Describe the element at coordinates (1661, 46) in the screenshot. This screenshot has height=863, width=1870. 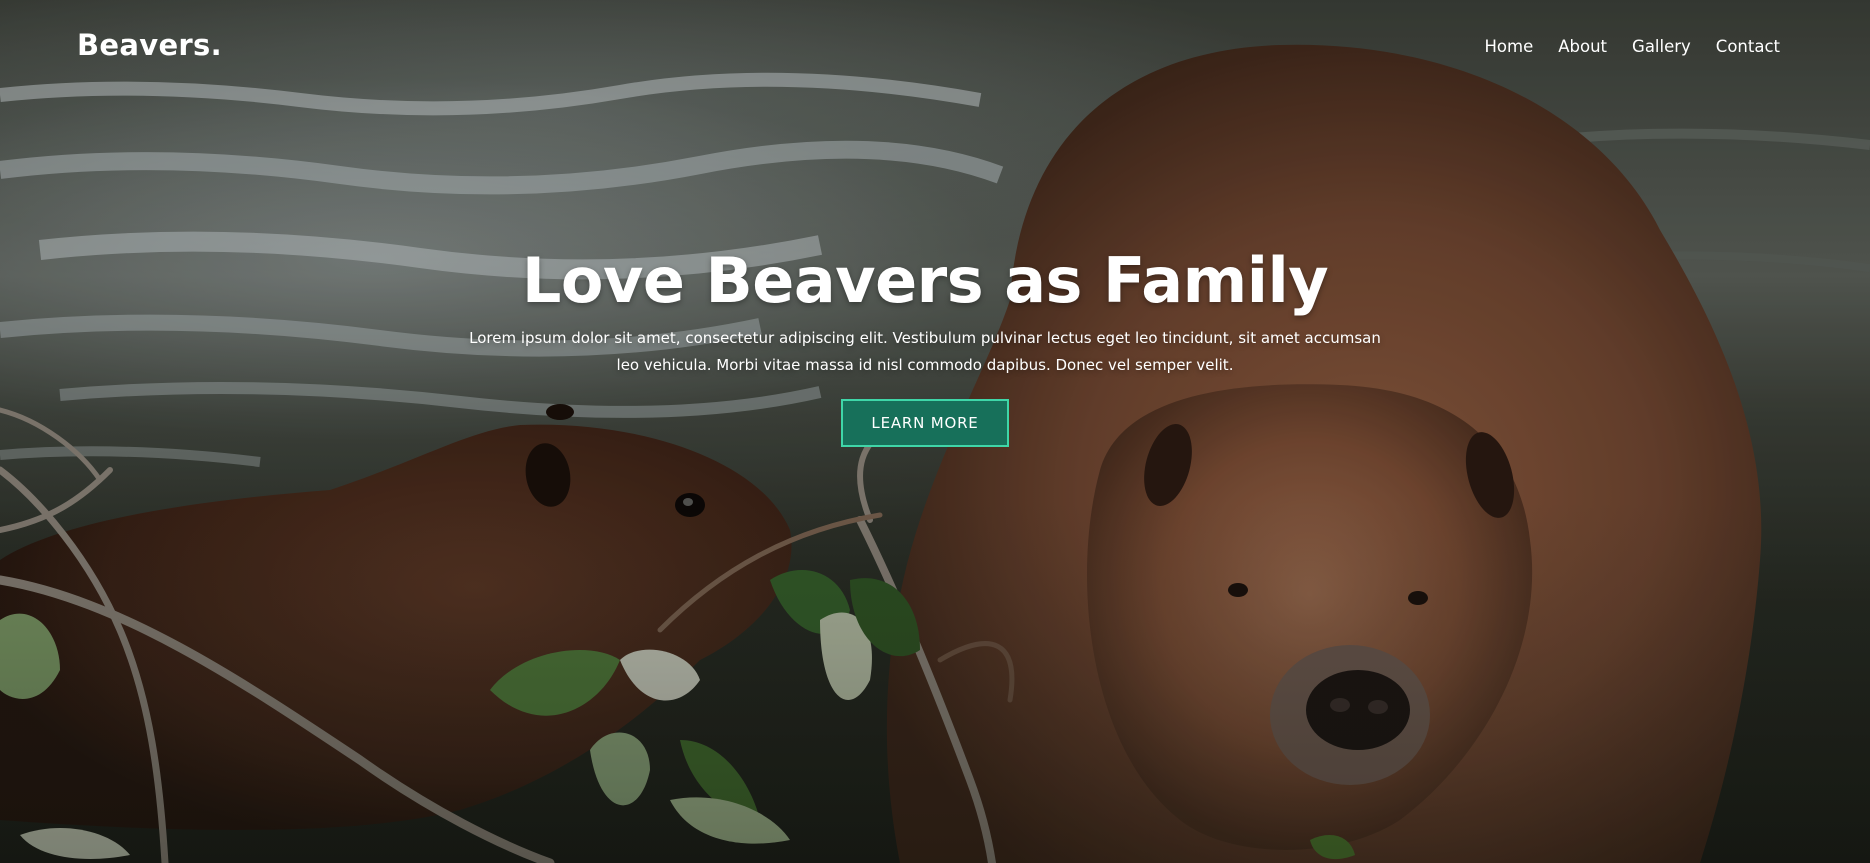
I see `nav-link-gallery: Gallery` at that location.